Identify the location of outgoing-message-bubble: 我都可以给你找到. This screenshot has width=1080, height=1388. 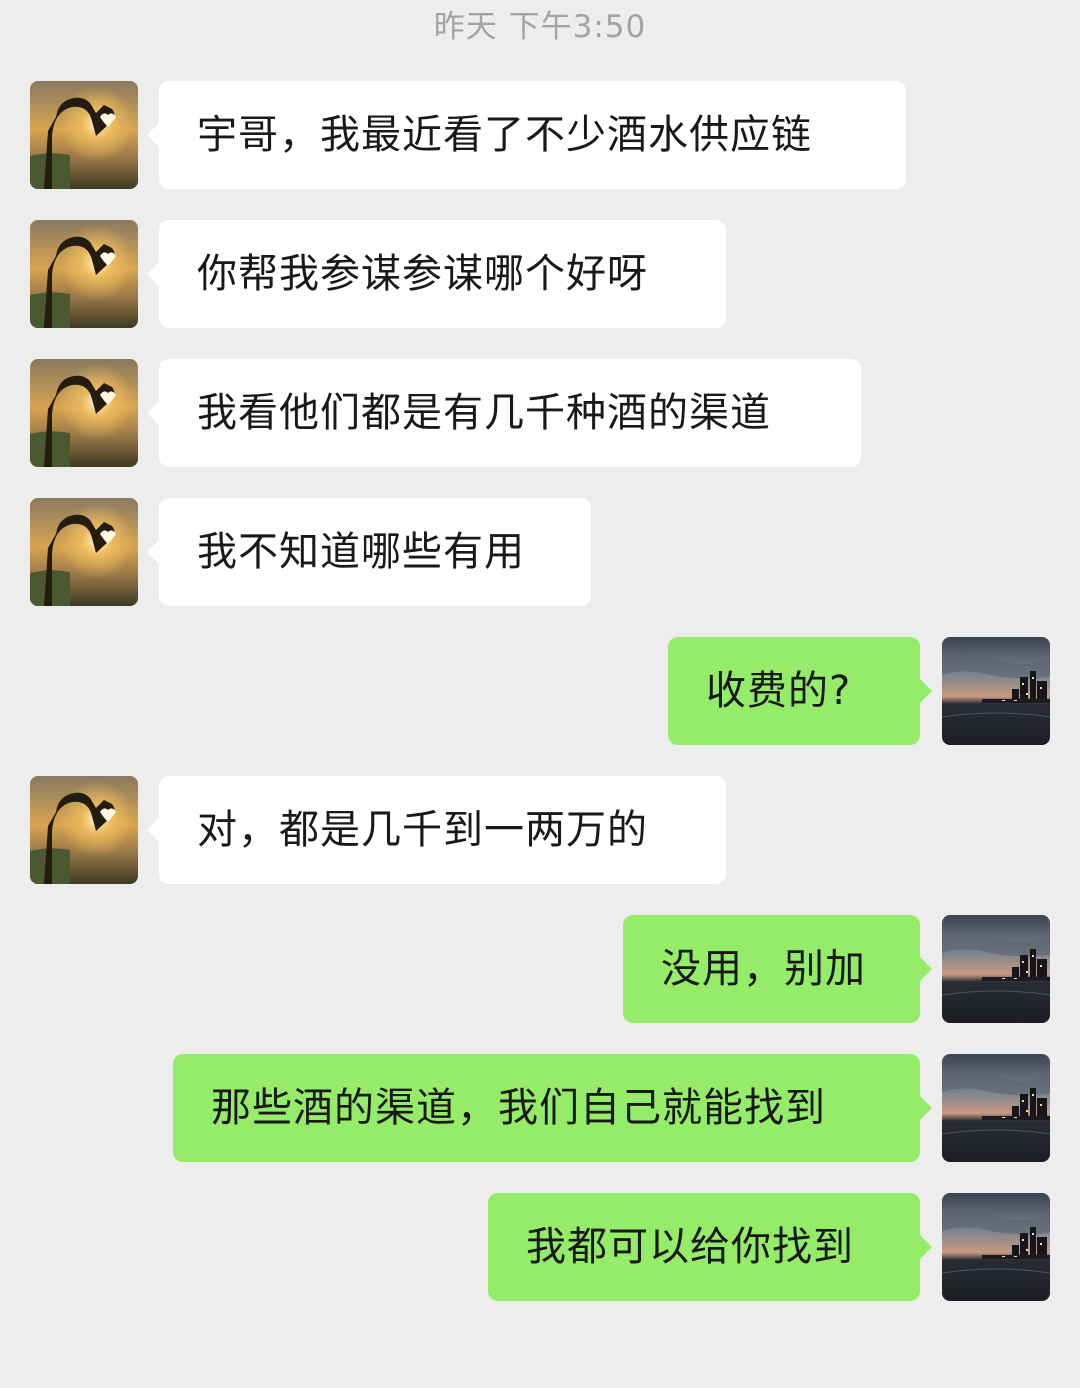
(710, 1247).